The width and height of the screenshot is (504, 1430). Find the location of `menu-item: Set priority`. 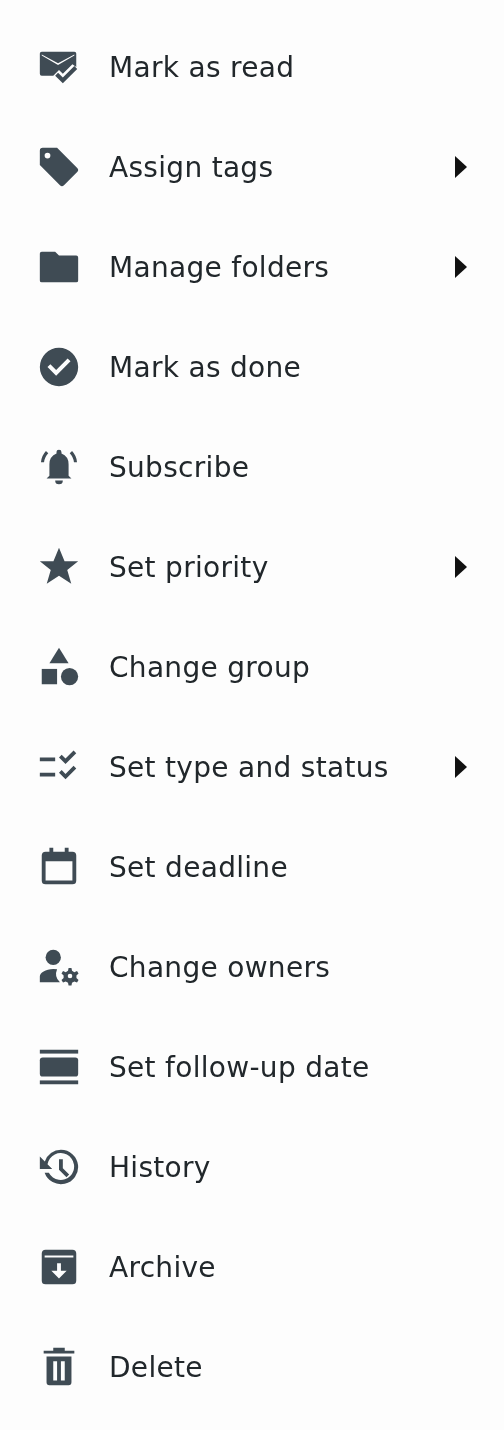

menu-item: Set priority is located at coordinates (252, 567).